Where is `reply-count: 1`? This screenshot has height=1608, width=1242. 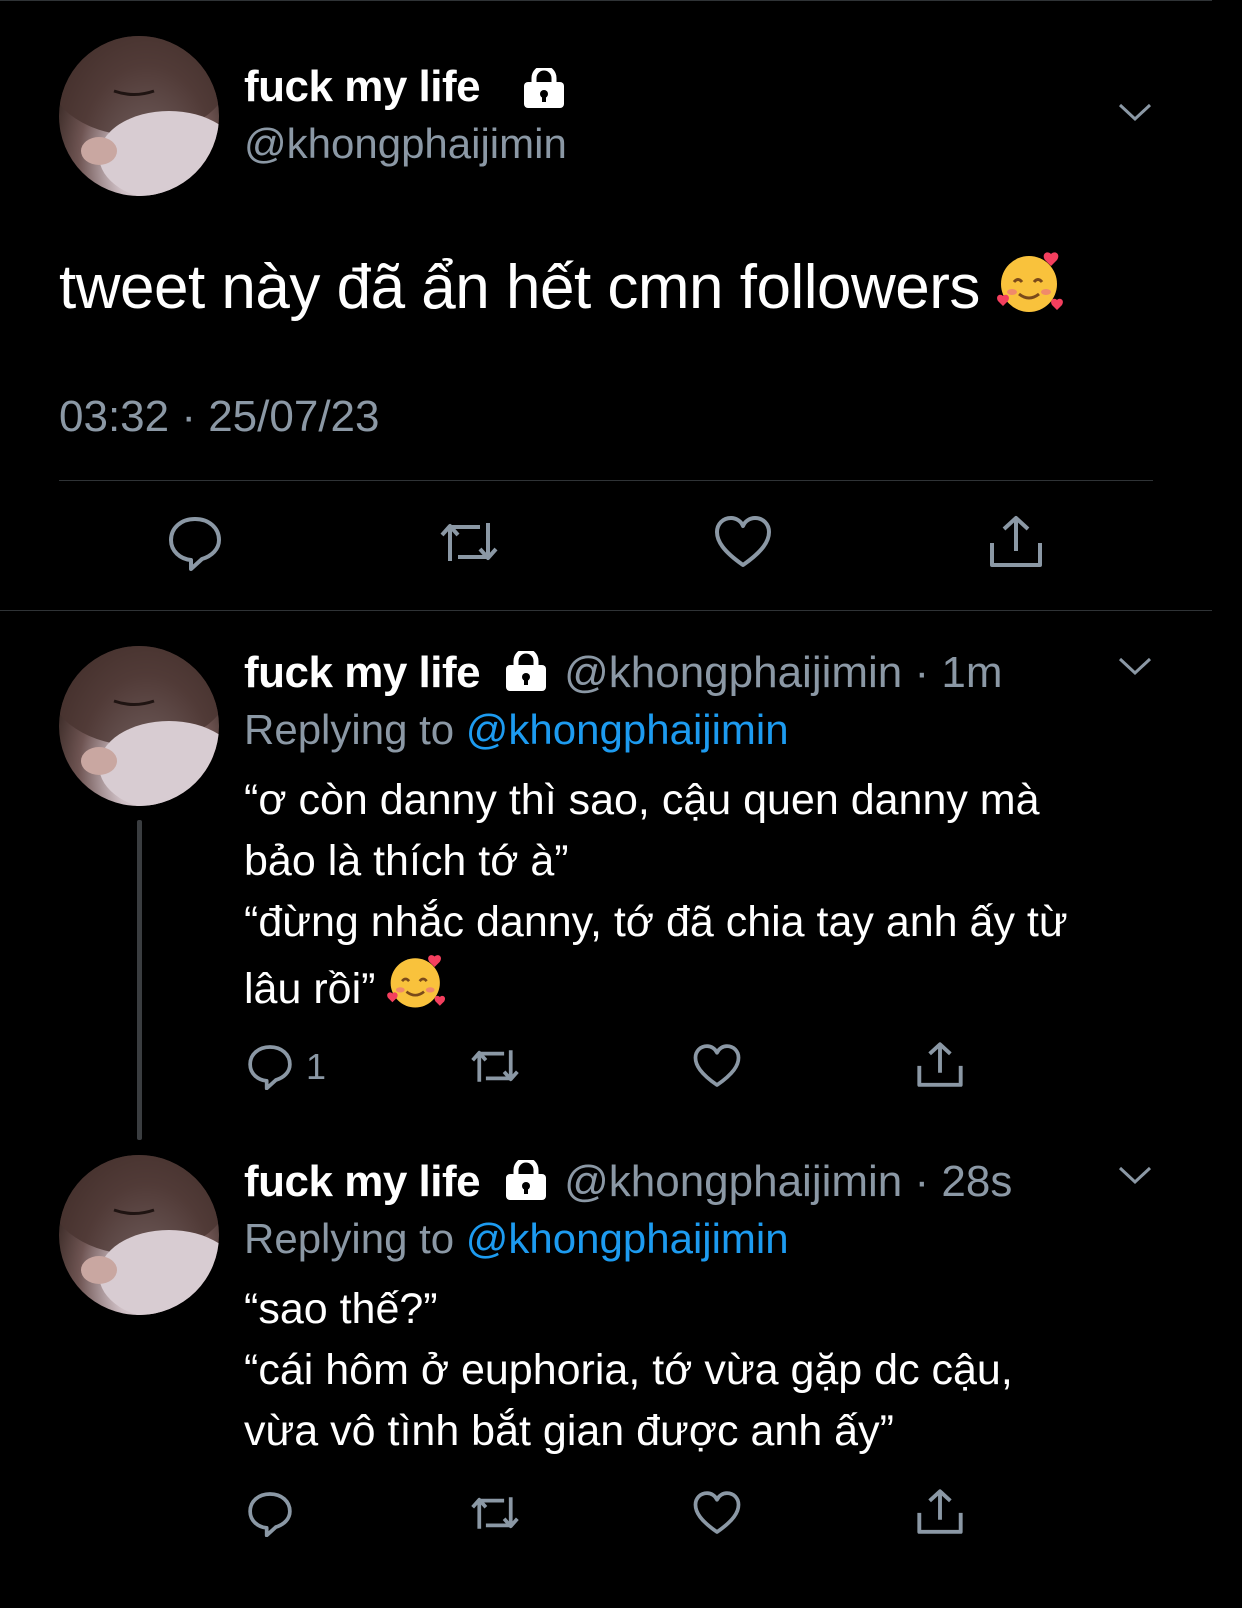 reply-count: 1 is located at coordinates (316, 1066).